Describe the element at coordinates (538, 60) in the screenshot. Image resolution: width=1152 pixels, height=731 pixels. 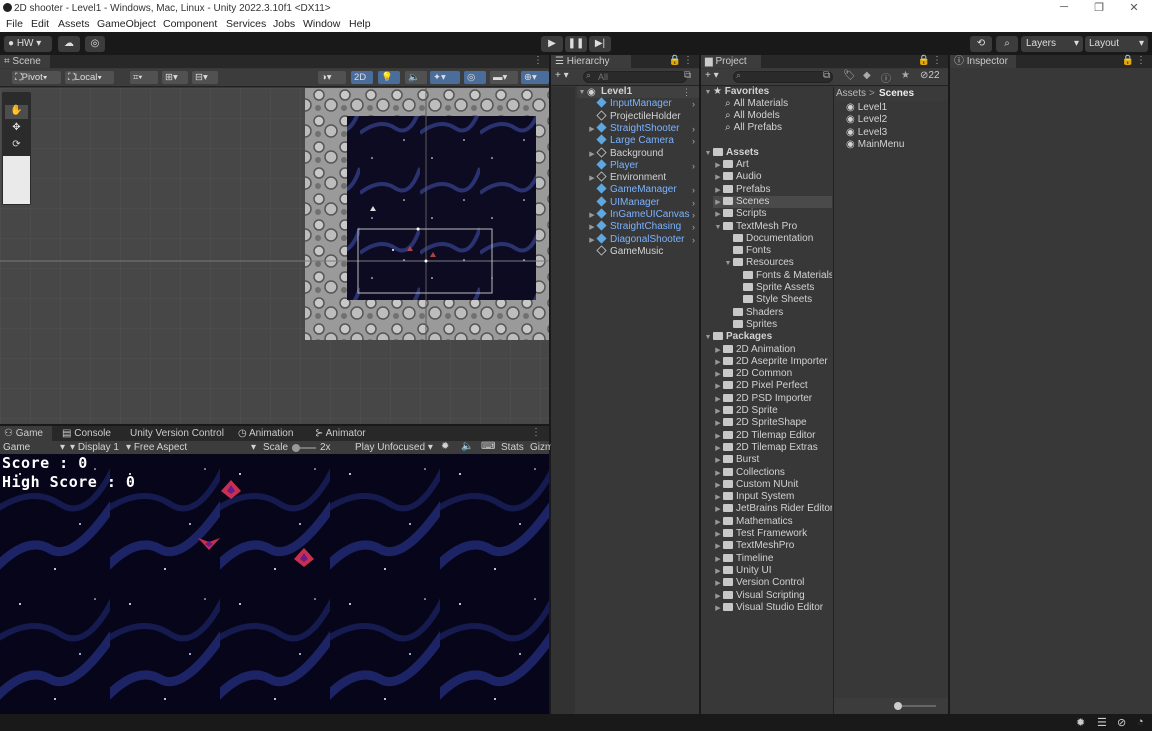
I see `scene-menu-icon: ⋮` at that location.